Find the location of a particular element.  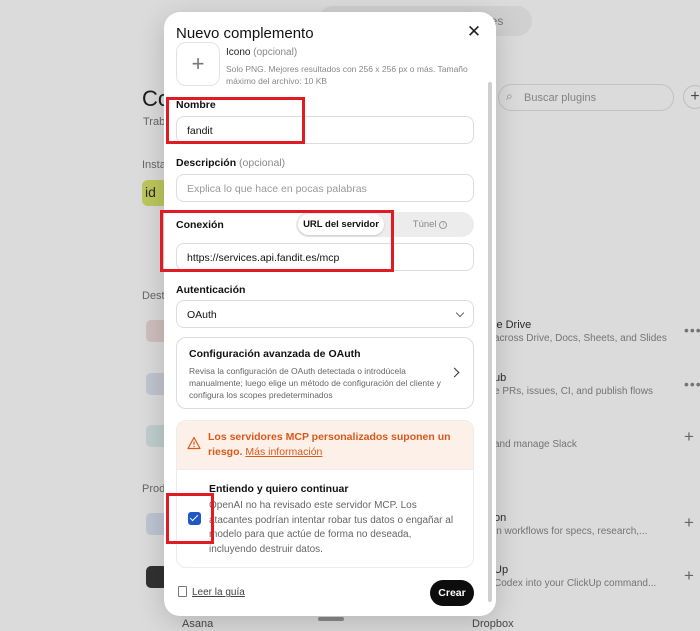

dialog-title: Nuevo complemento is located at coordinates (245, 33).